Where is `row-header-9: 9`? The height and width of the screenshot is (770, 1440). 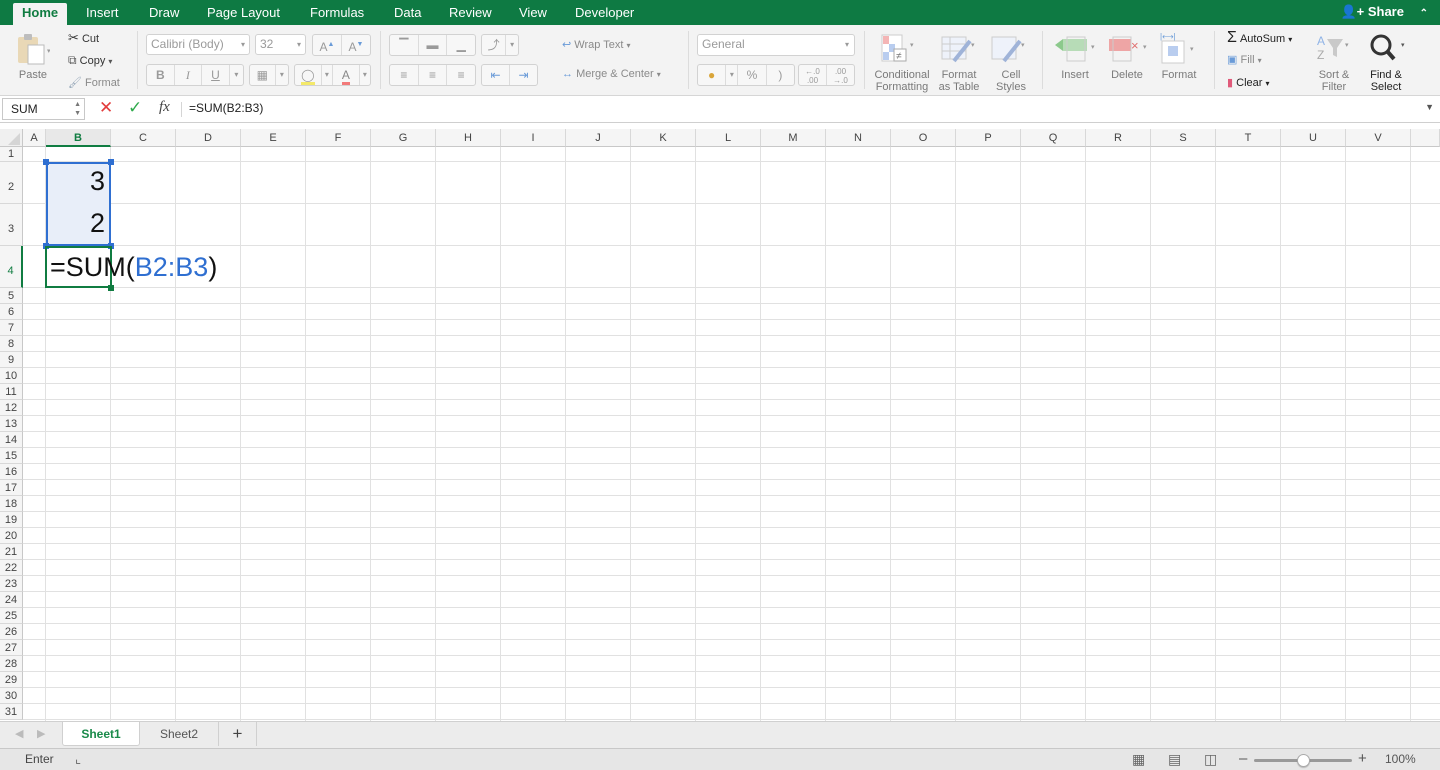 row-header-9: 9 is located at coordinates (11, 360).